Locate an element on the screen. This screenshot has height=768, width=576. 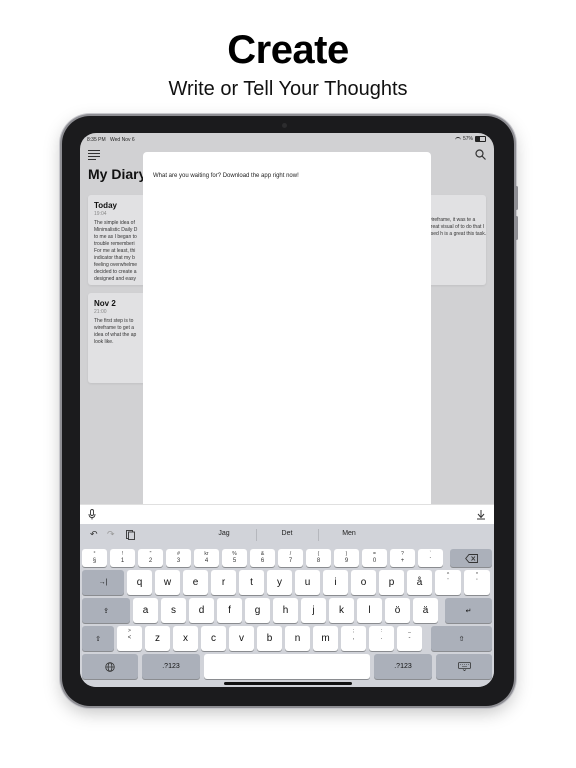
caps-lock-key: ⇪ is located at coordinates (106, 610).